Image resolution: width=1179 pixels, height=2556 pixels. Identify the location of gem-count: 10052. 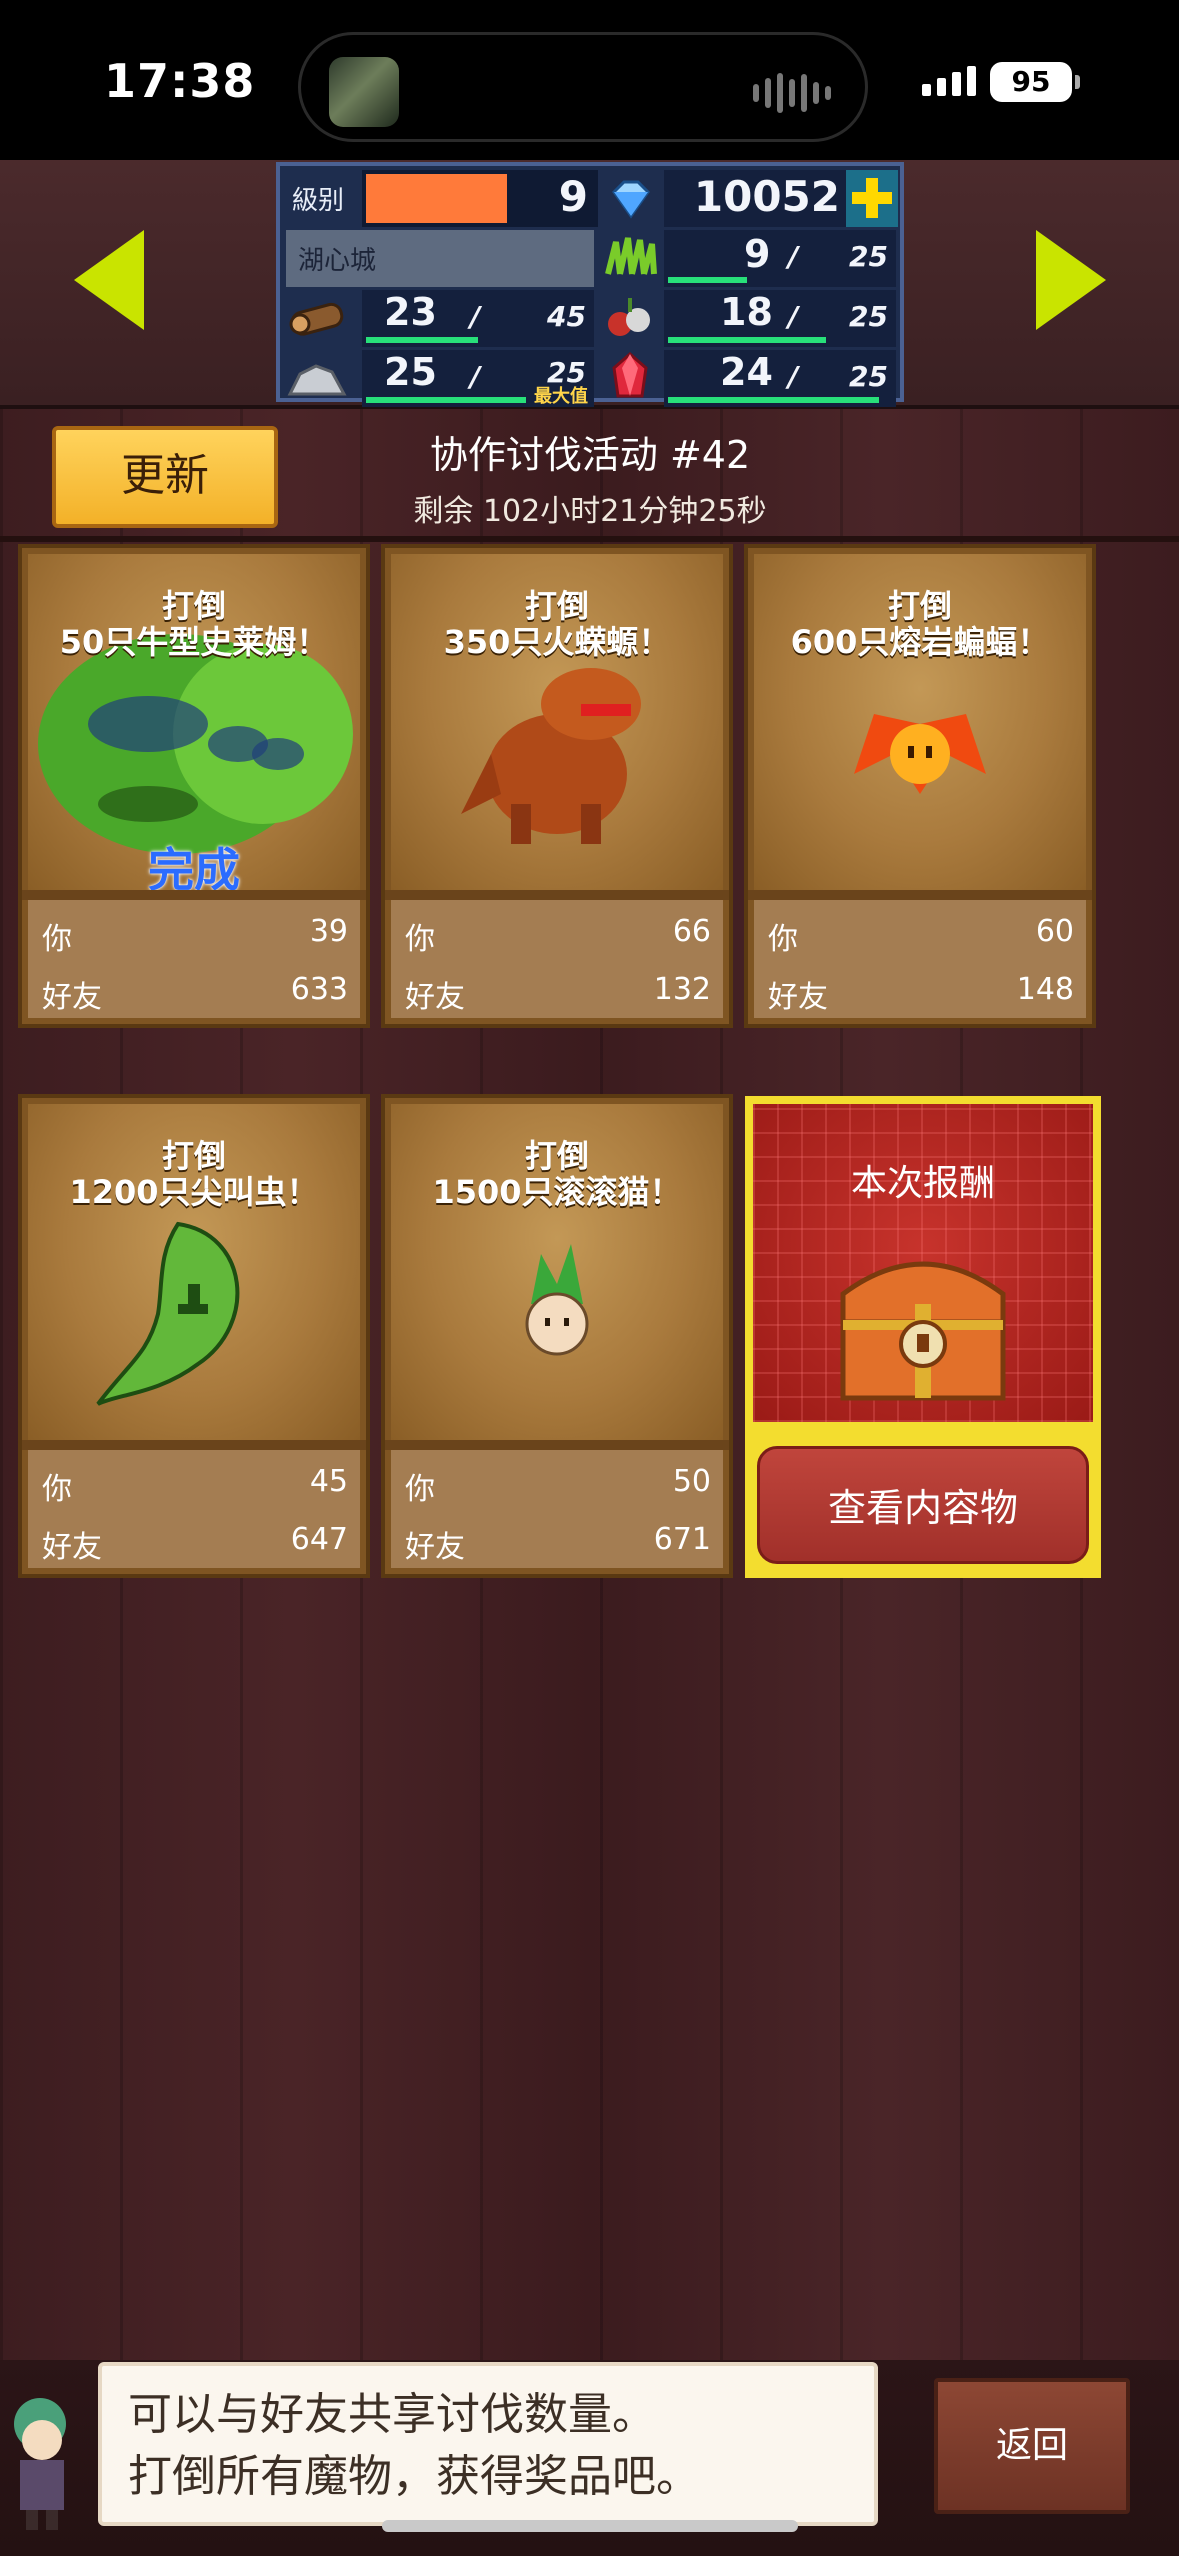
(766, 196).